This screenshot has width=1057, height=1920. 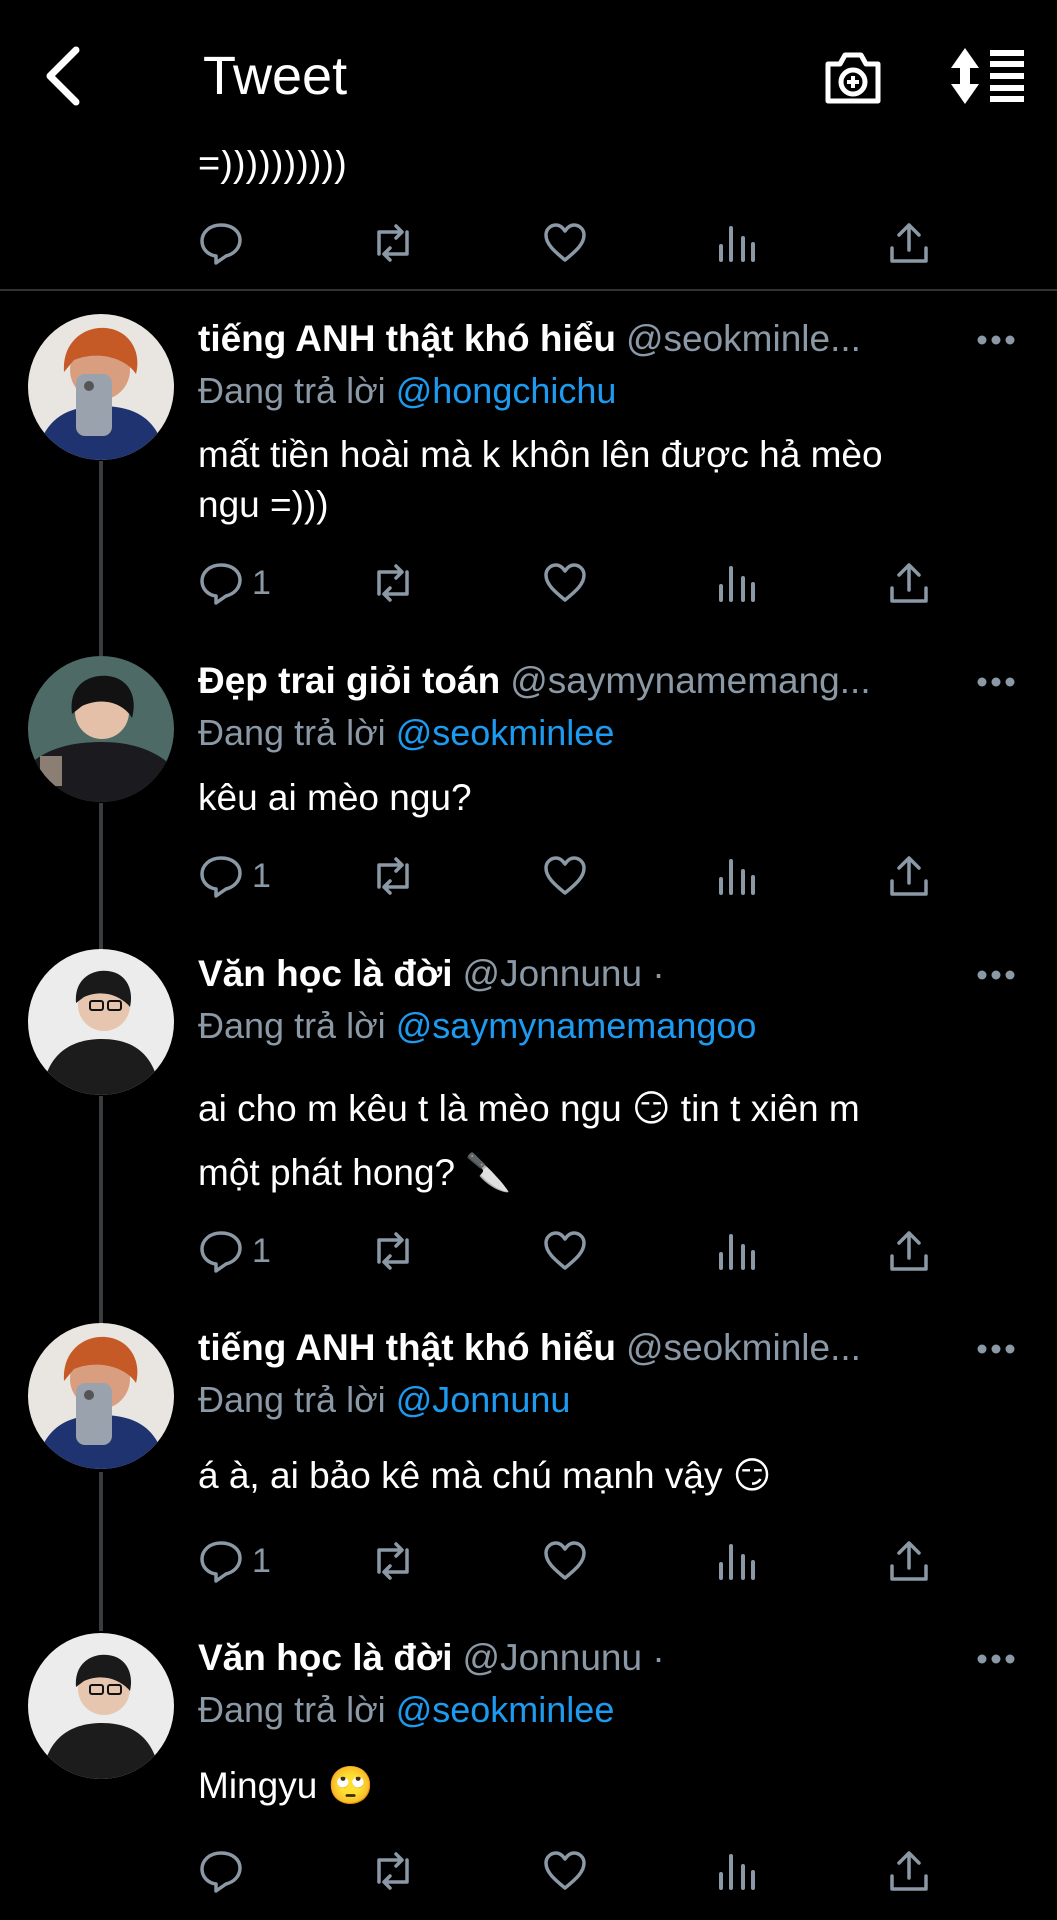 I want to click on tweet-text-line: một phát hong? 🔪, so click(x=355, y=1172).